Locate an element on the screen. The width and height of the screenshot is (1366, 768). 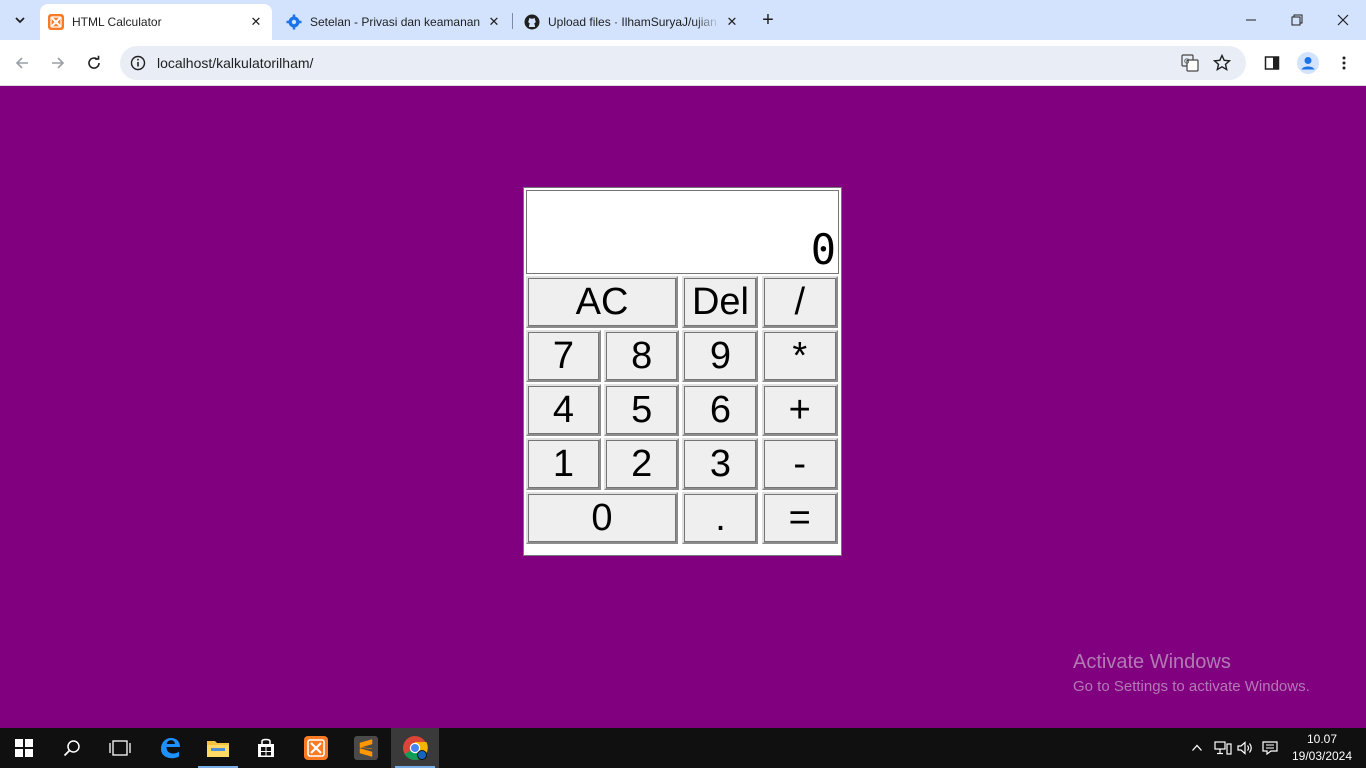
delete-button: Del is located at coordinates (720, 302).